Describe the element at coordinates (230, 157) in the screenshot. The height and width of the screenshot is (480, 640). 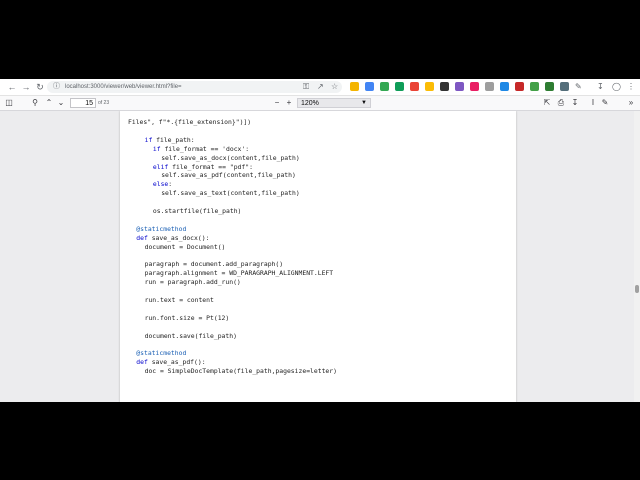
I see `code-line: self.save_as_docx(content,file_path)` at that location.